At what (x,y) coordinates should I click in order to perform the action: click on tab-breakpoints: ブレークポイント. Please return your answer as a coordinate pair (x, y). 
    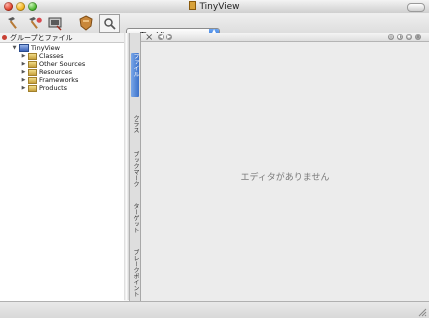
    Looking at the image, I should click on (135, 274).